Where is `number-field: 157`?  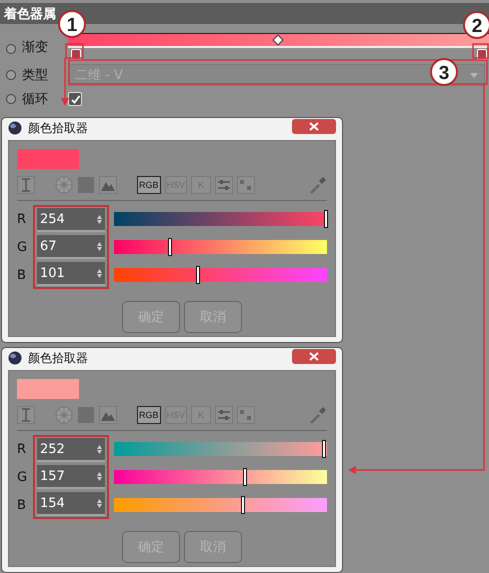 number-field: 157 is located at coordinates (71, 477).